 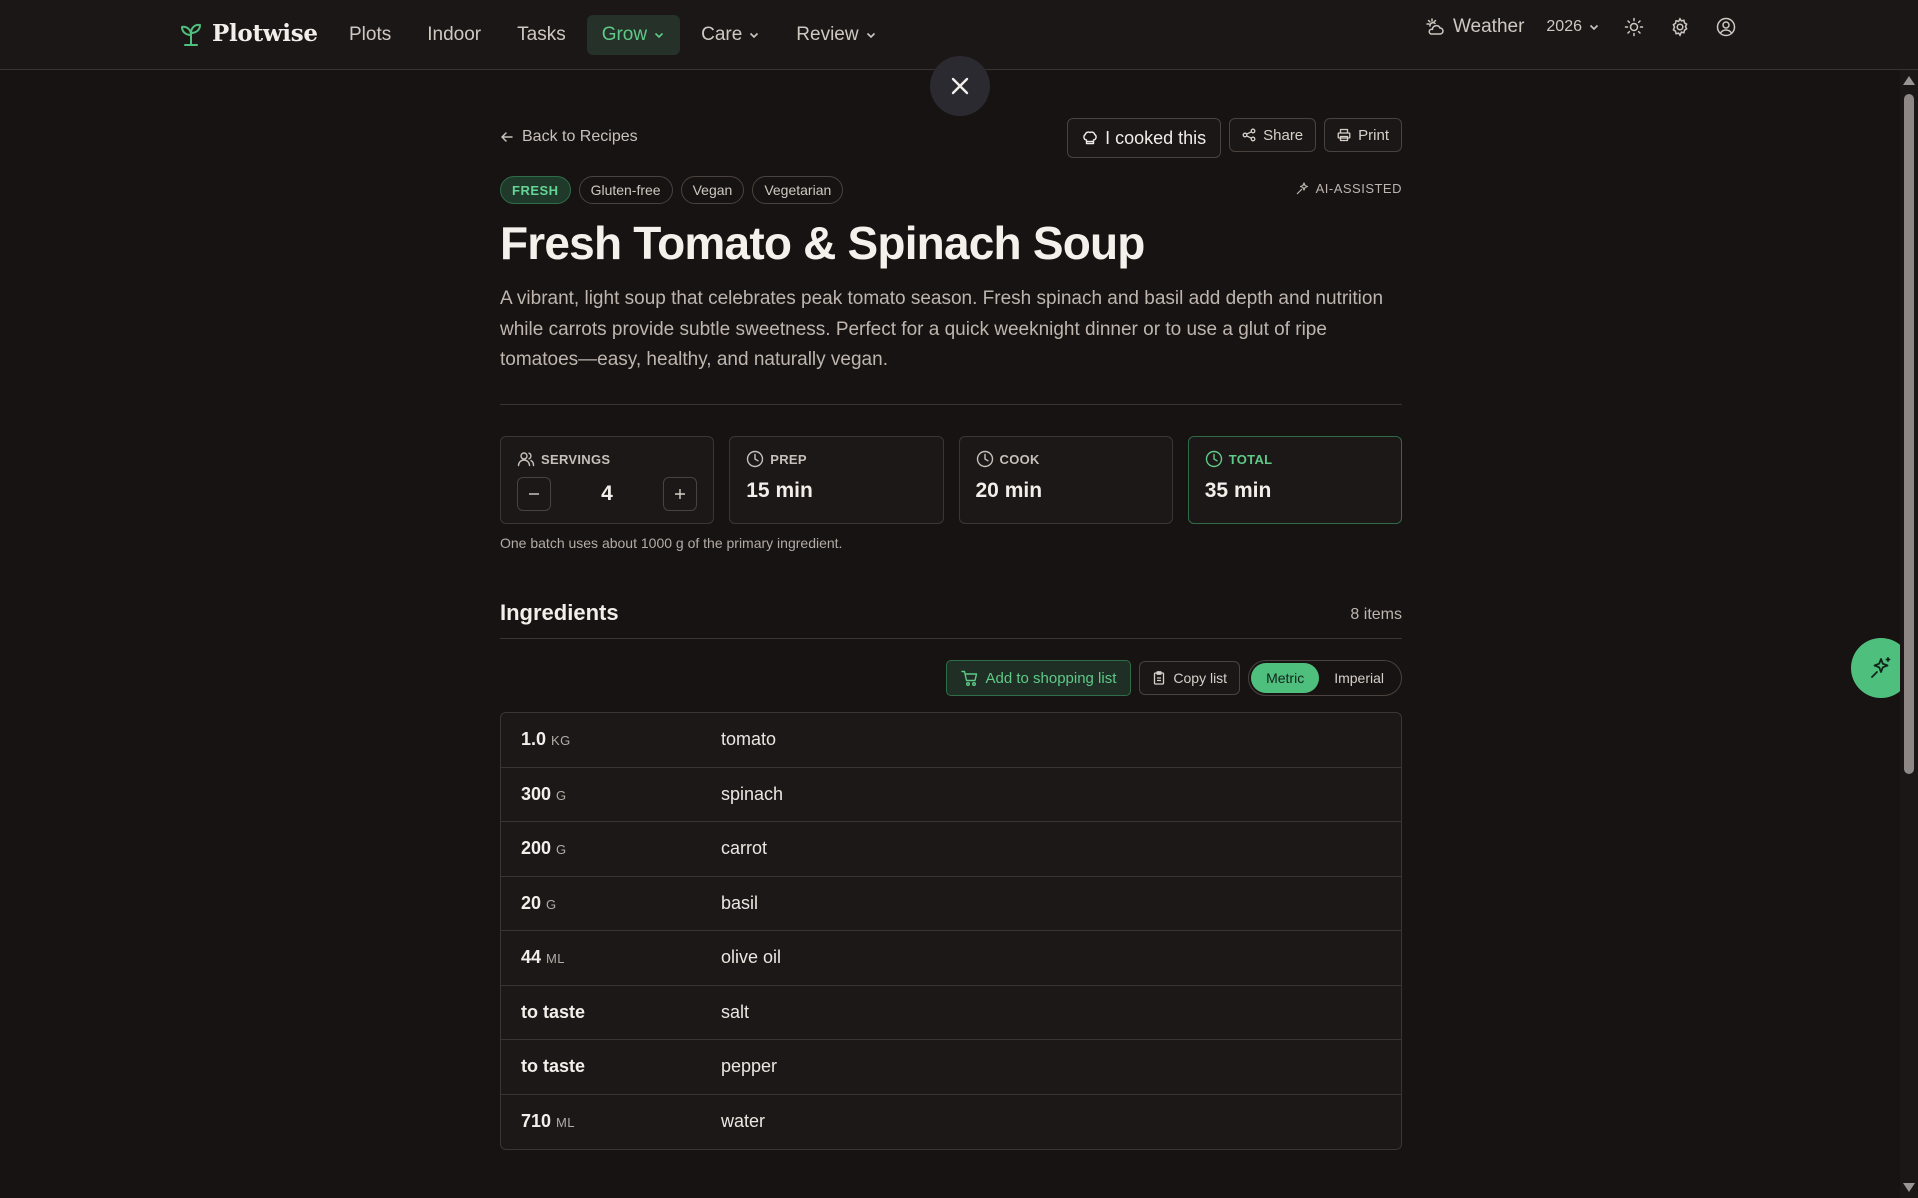 I want to click on main-nav: Plots Indoor Tasks Grow Care Review, so click(x=613, y=35).